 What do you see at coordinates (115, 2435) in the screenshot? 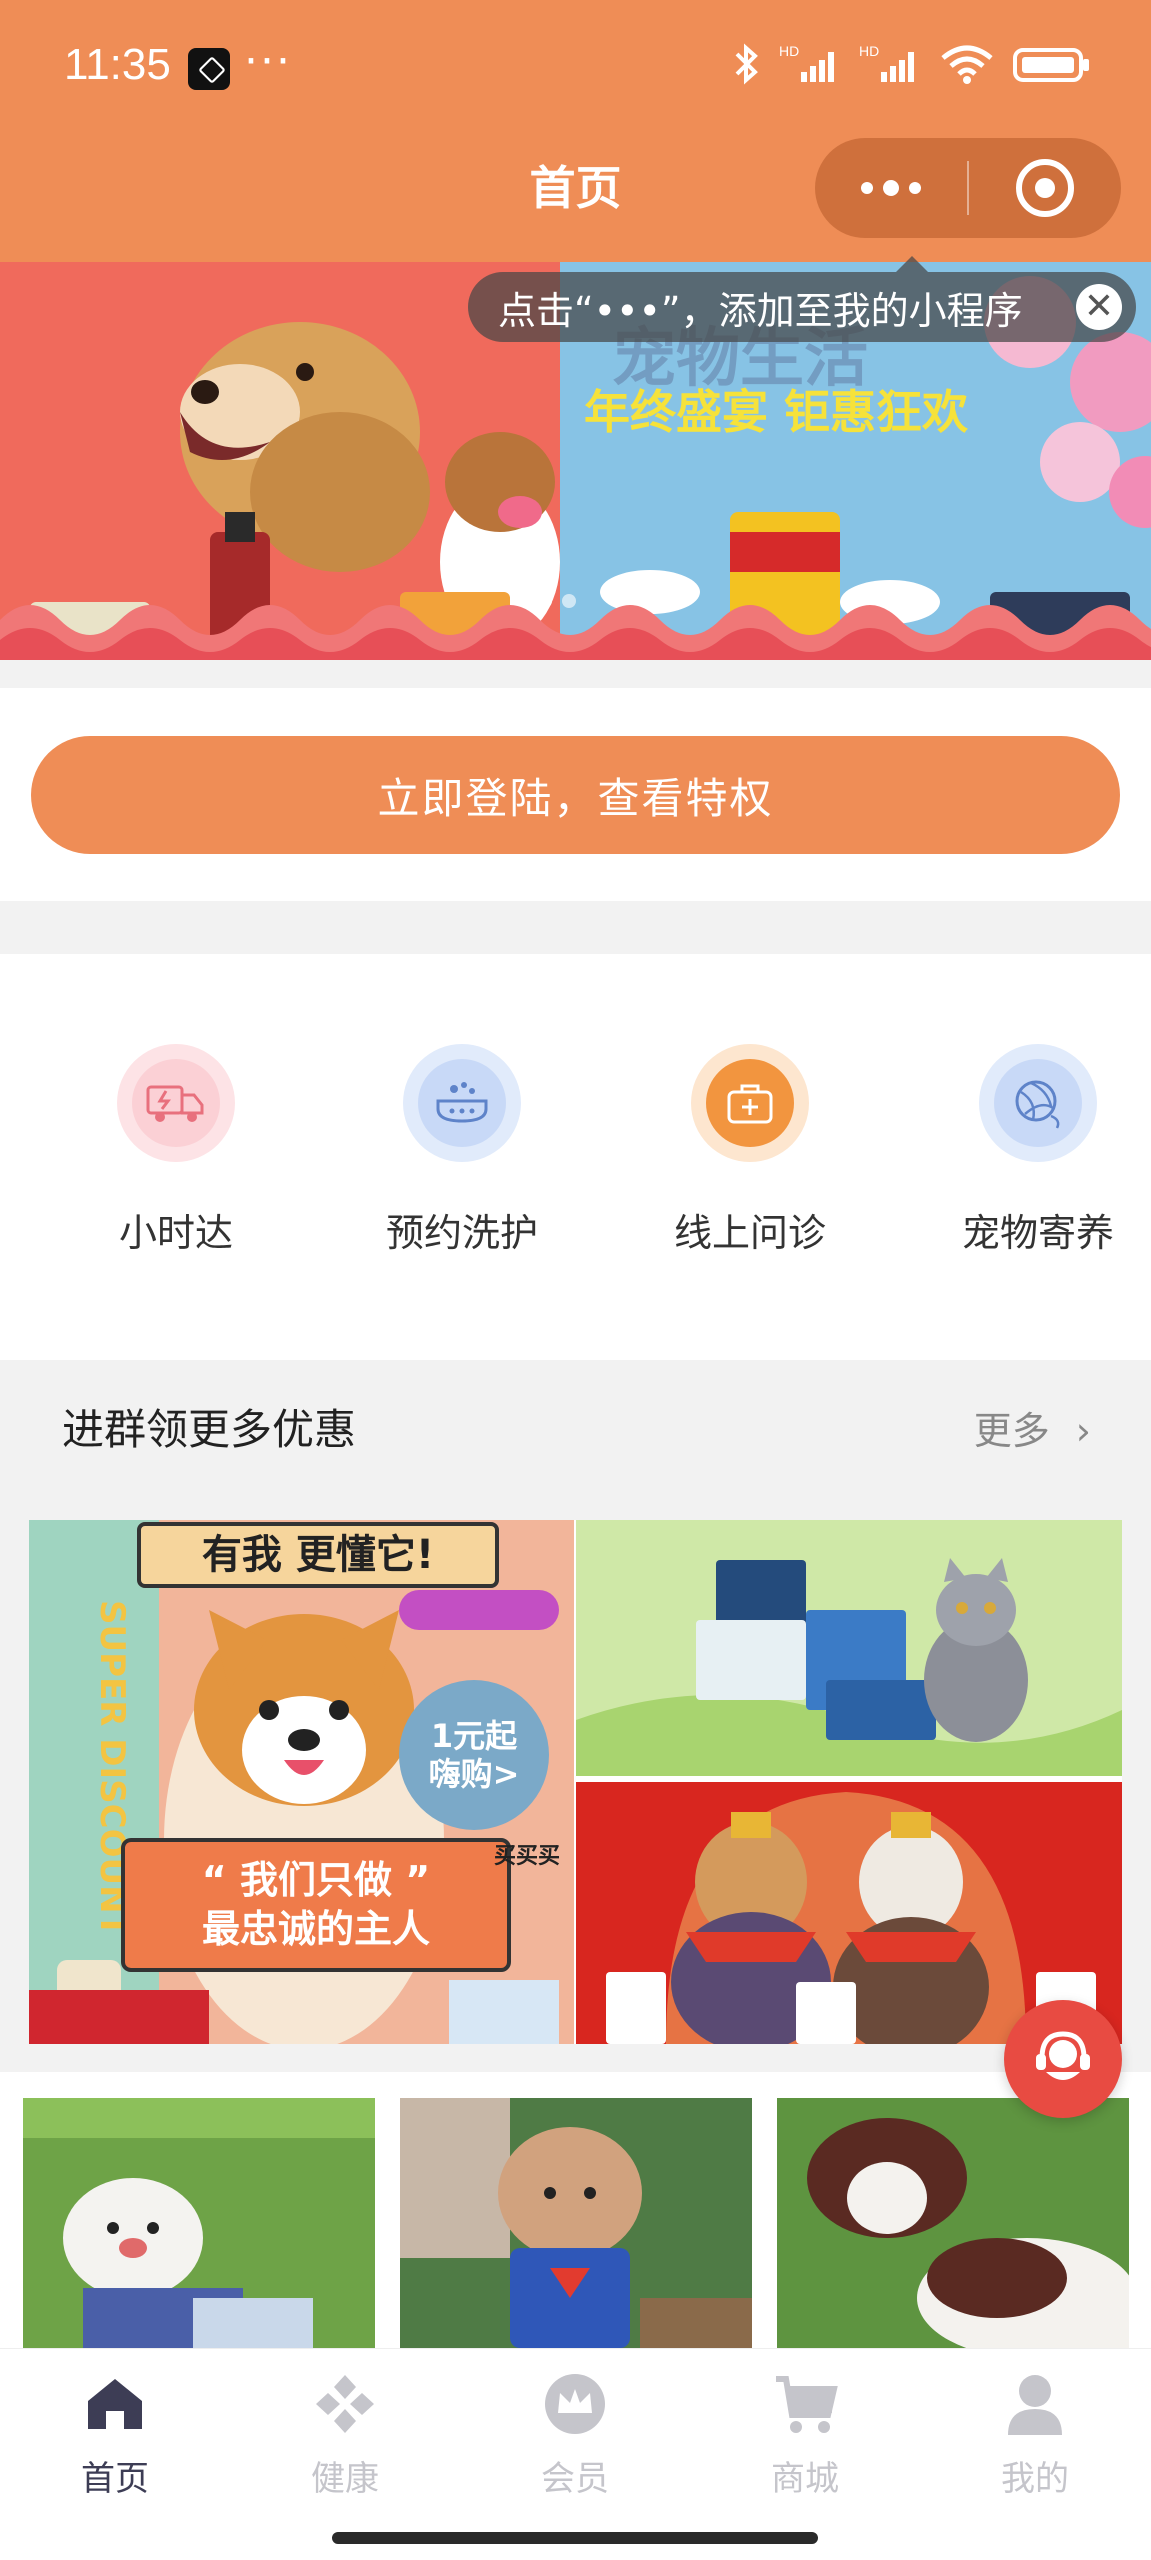
I see `tab-home: 首页` at bounding box center [115, 2435].